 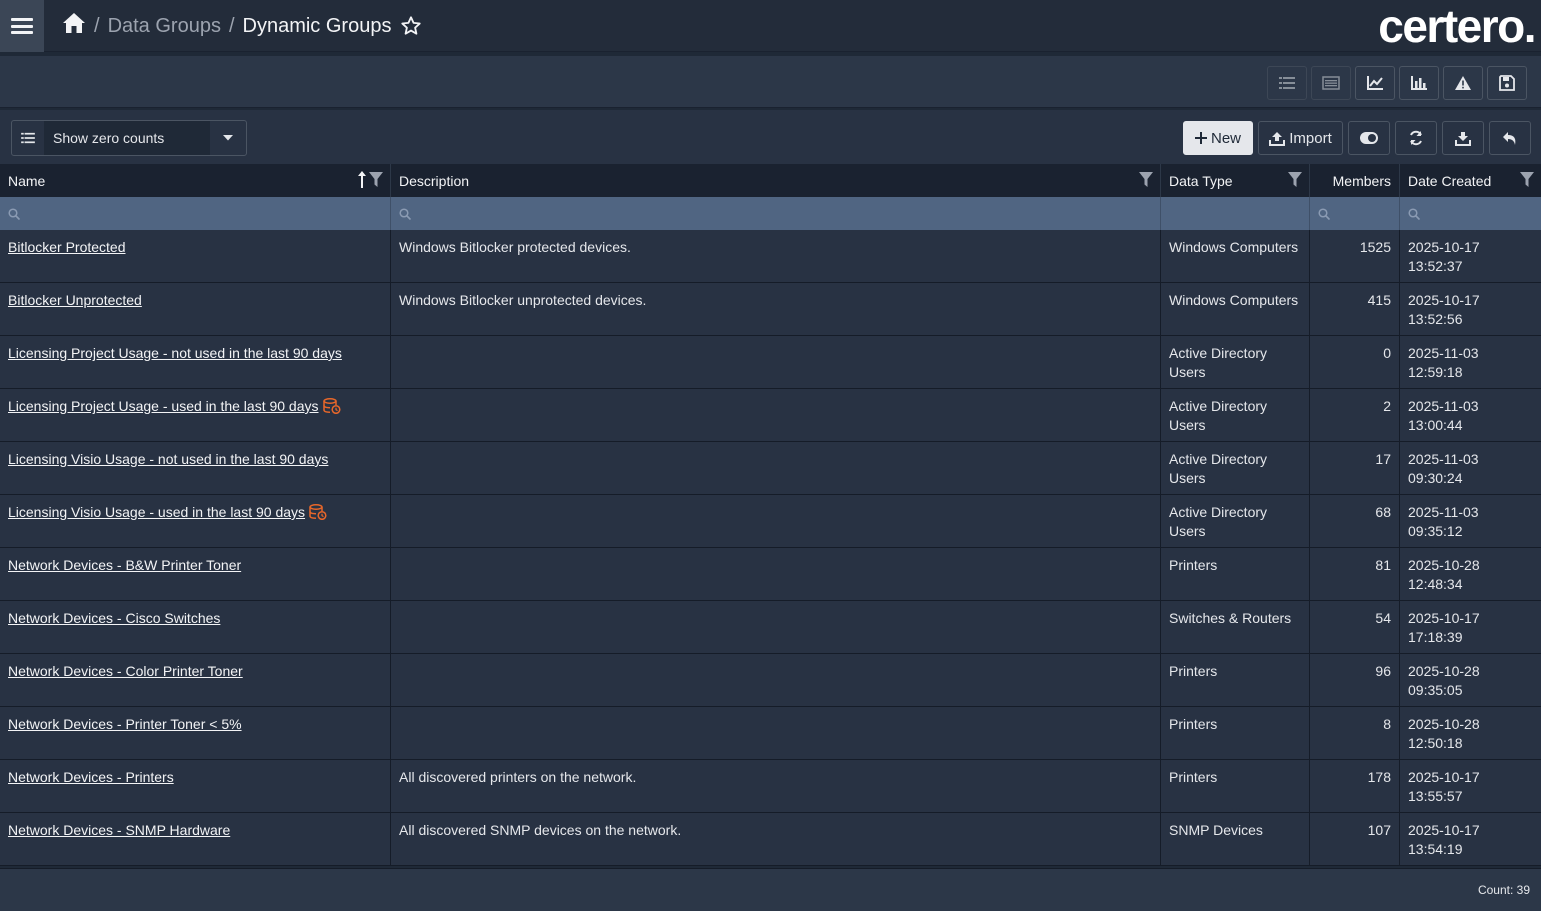 I want to click on download-icon, so click(x=1463, y=138).